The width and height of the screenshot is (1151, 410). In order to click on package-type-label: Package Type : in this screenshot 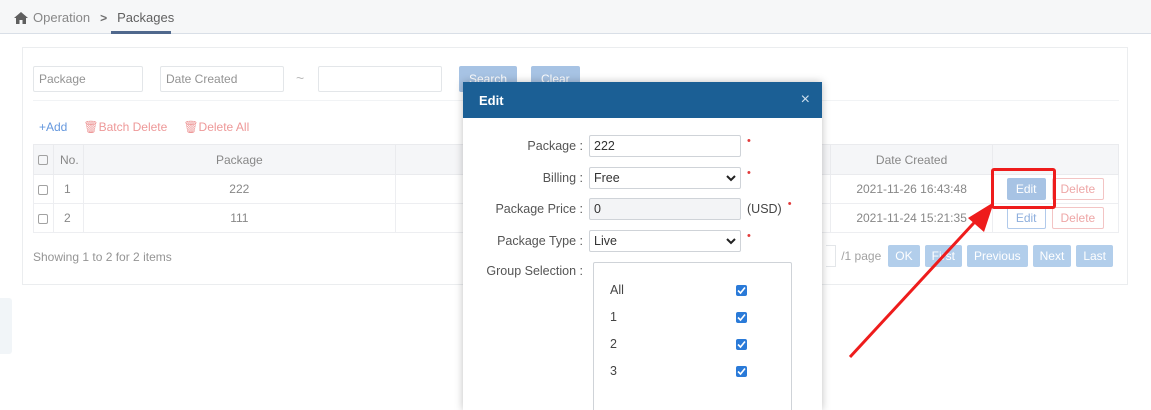, I will do `click(540, 241)`.